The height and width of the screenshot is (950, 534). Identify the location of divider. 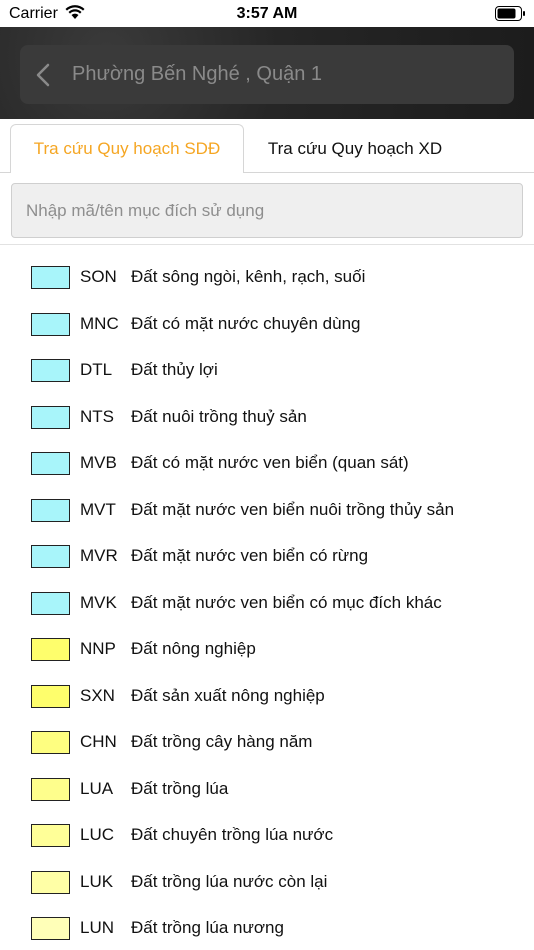
(267, 244).